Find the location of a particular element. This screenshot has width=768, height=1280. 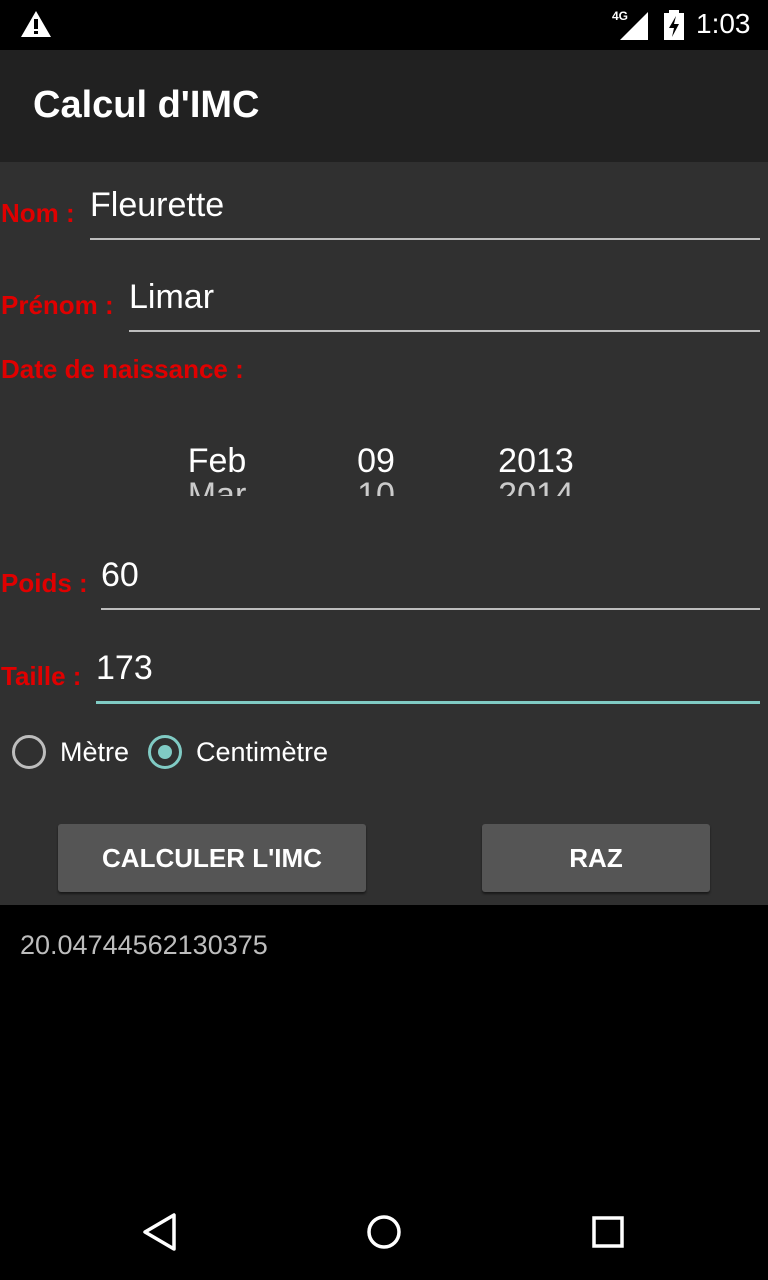

status-bar: 4G 1:03 is located at coordinates (384, 25).